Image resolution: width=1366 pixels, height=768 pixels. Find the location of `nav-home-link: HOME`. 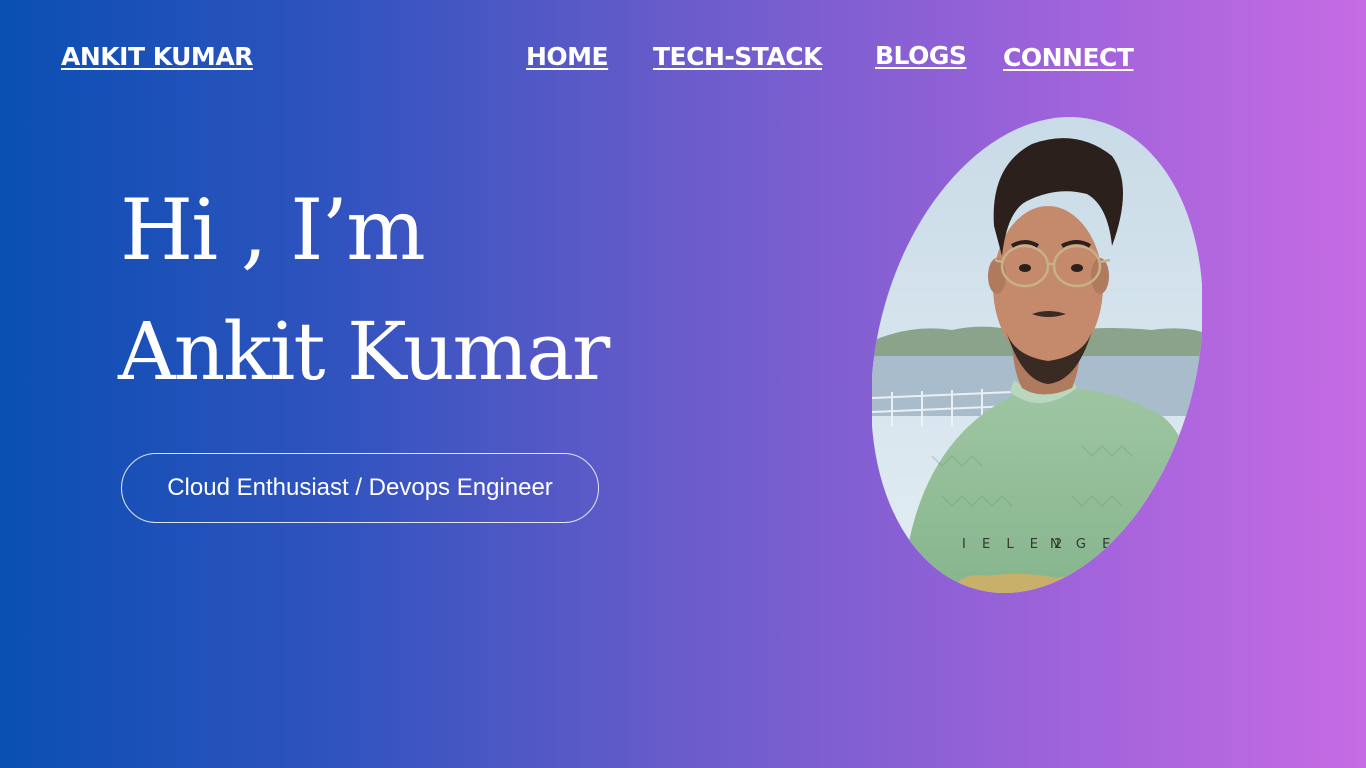

nav-home-link: HOME is located at coordinates (567, 56).